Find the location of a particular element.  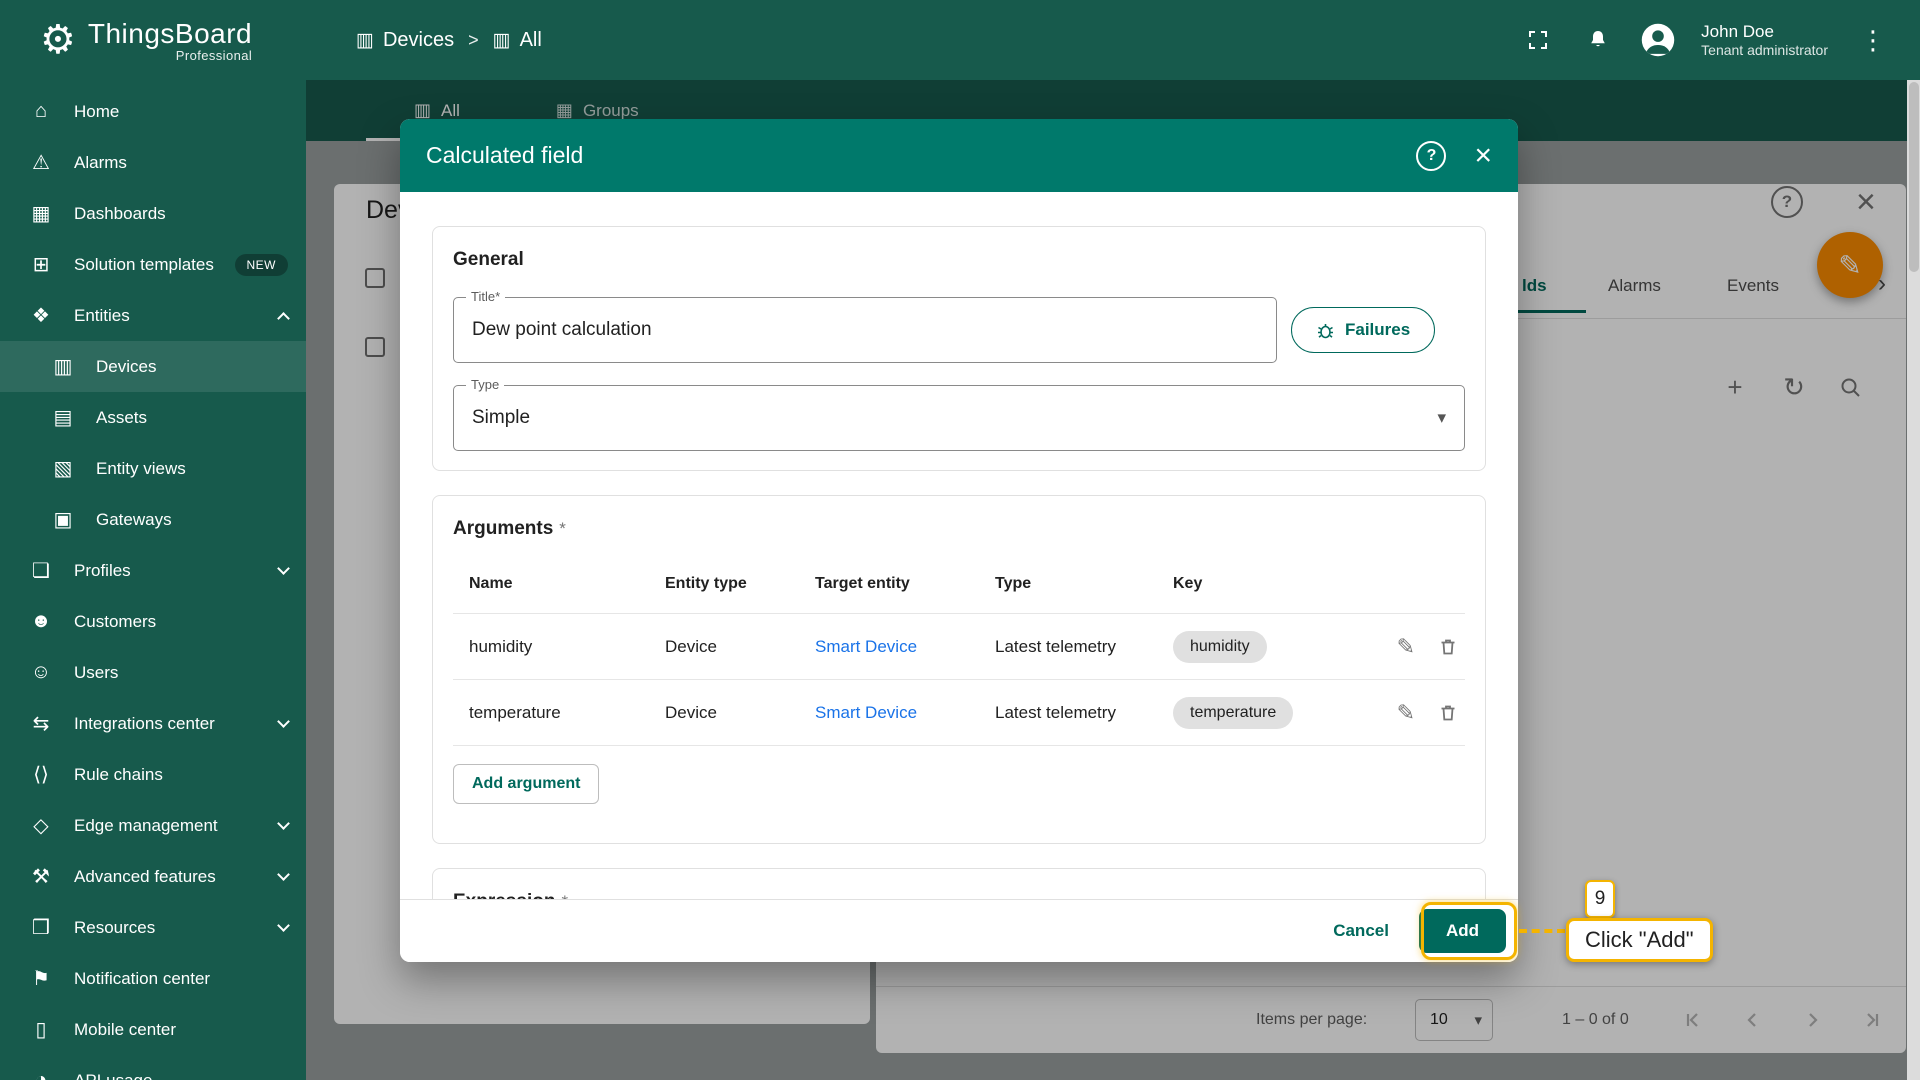

new-badge: NEW is located at coordinates (261, 264).